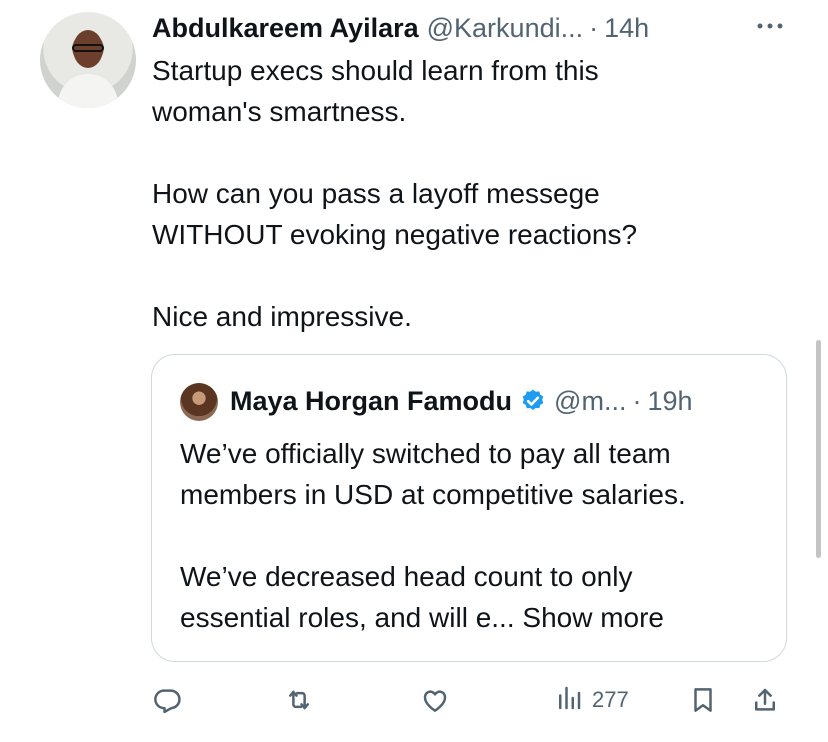 The height and width of the screenshot is (742, 828). I want to click on tweet-line: Startup execs should learn from this, so click(375, 70).